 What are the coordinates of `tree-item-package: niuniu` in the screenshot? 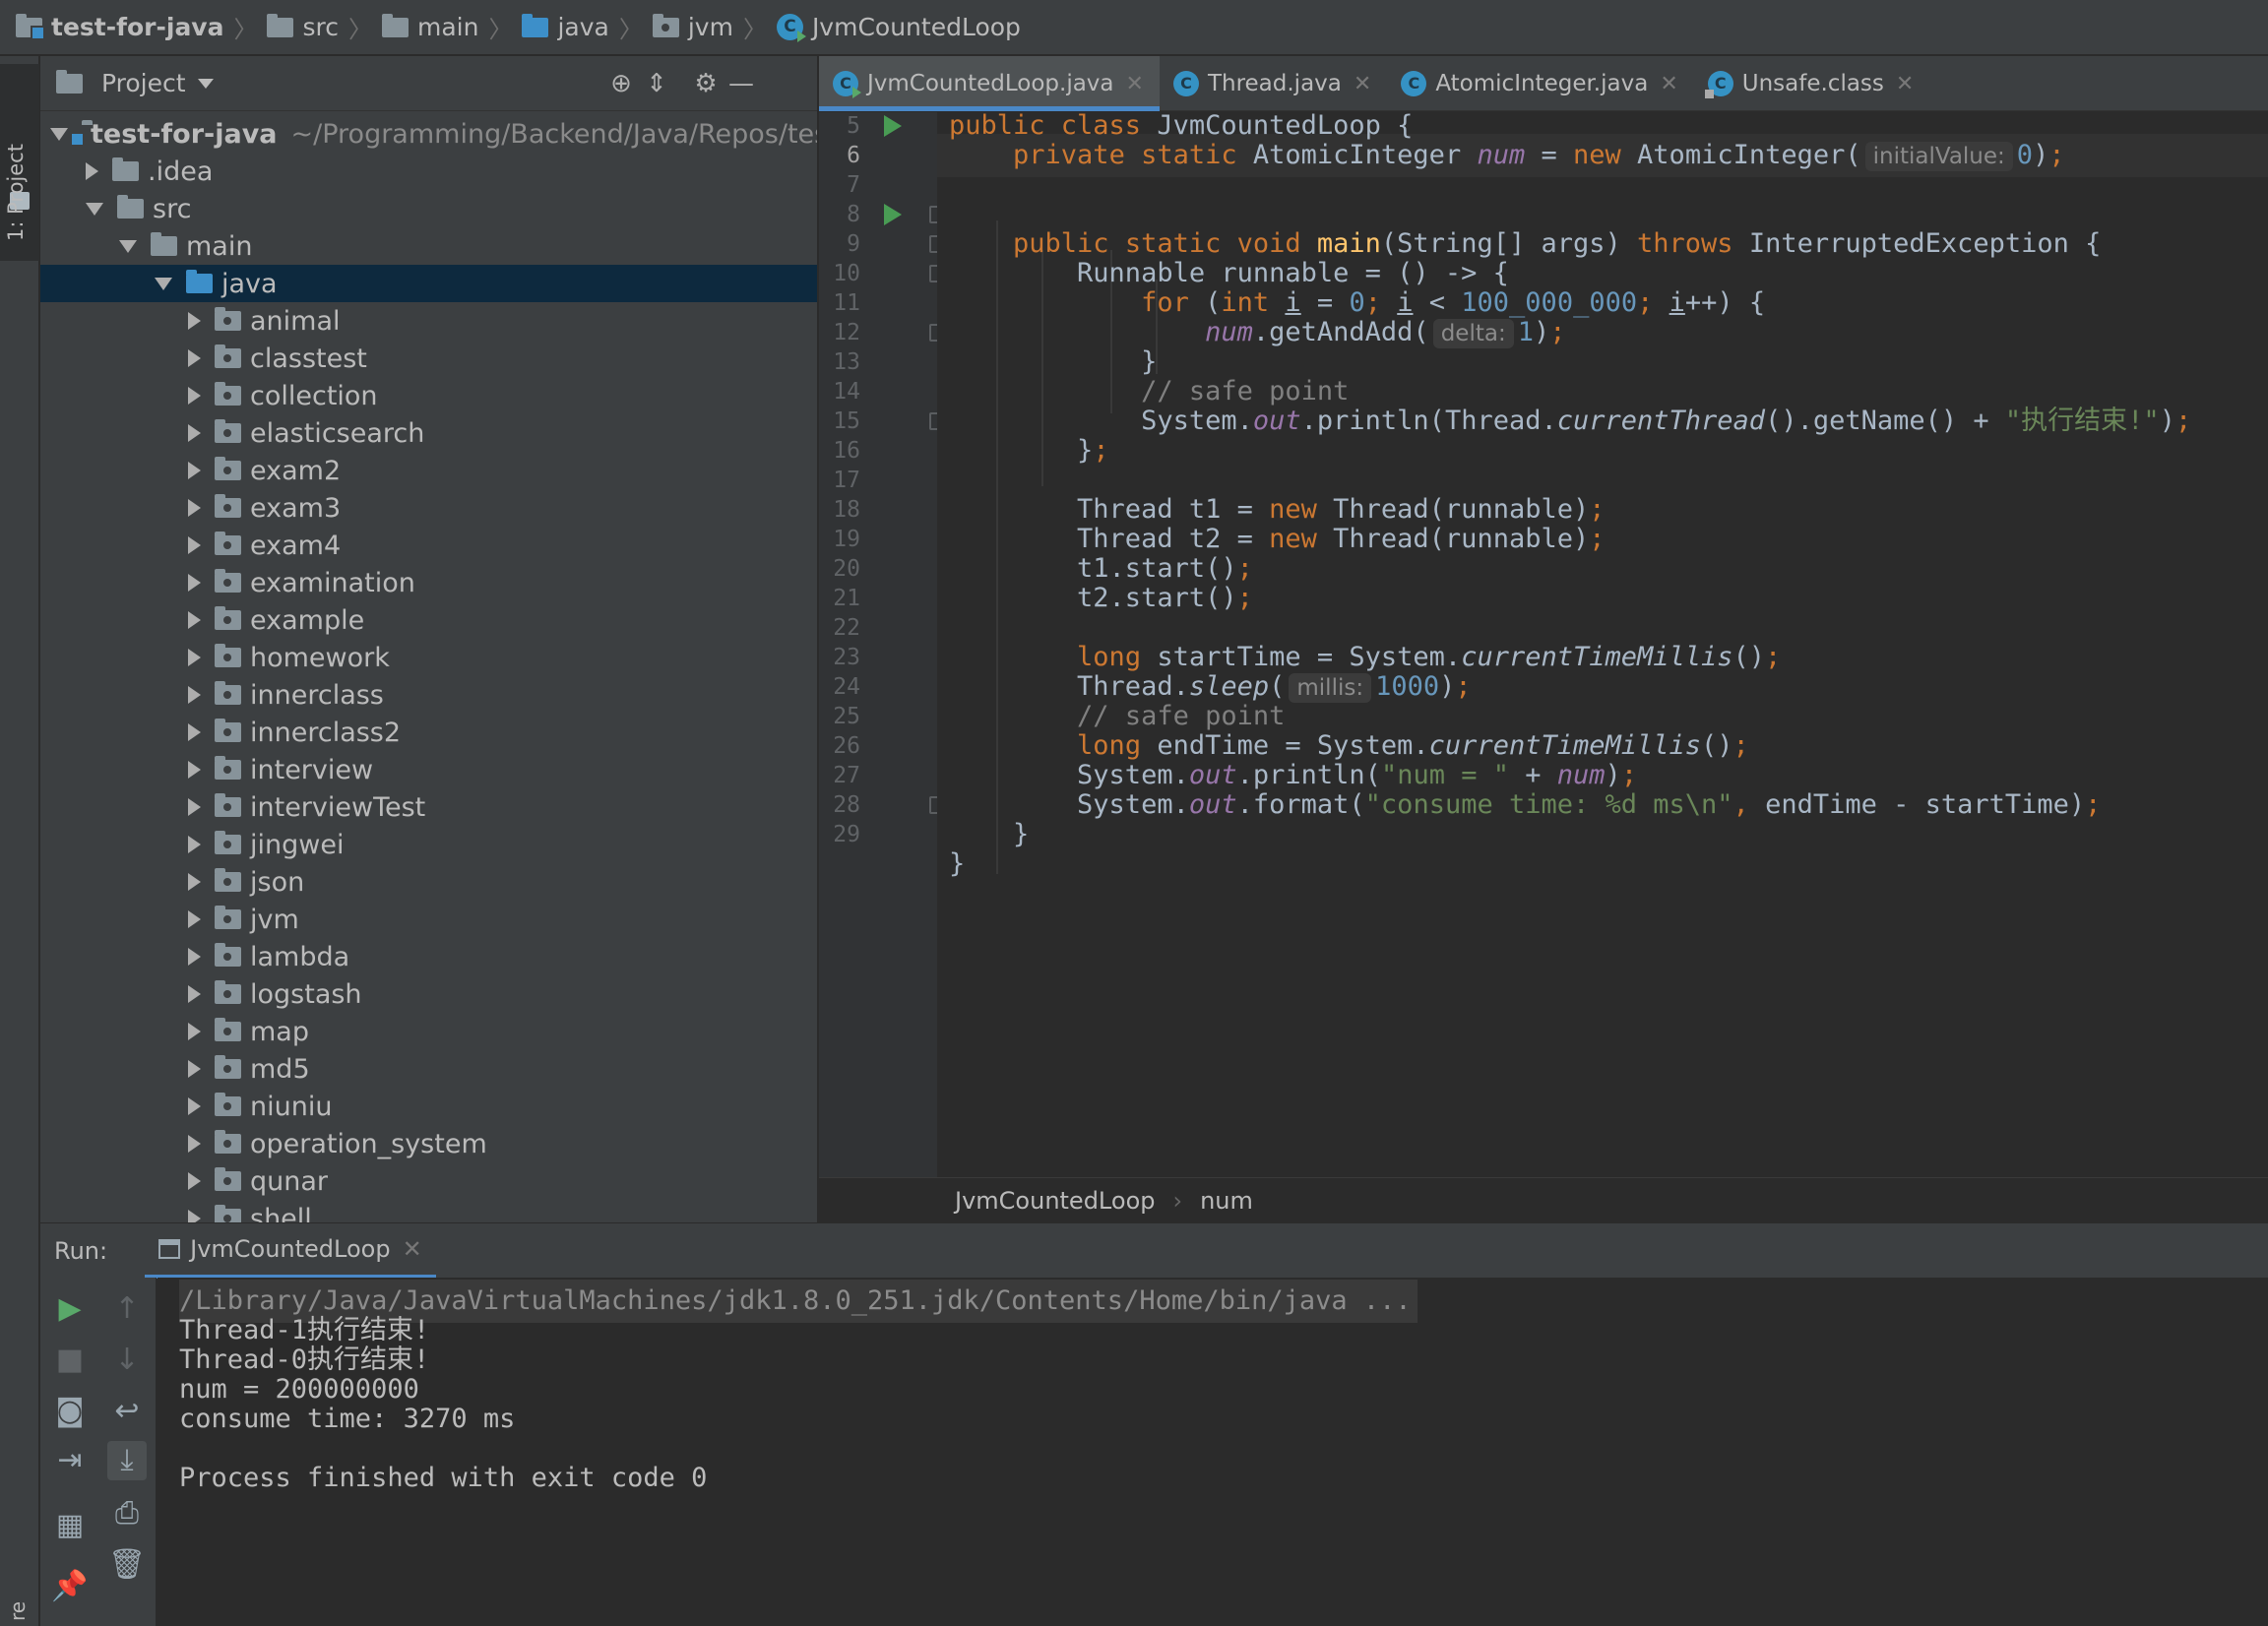 It's located at (428, 1106).